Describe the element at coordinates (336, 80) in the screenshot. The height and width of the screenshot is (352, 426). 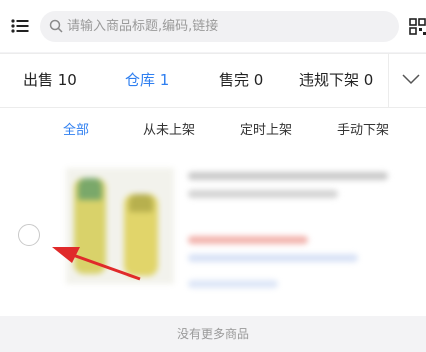
I see `tab-violation-removed: 违规下架 0` at that location.